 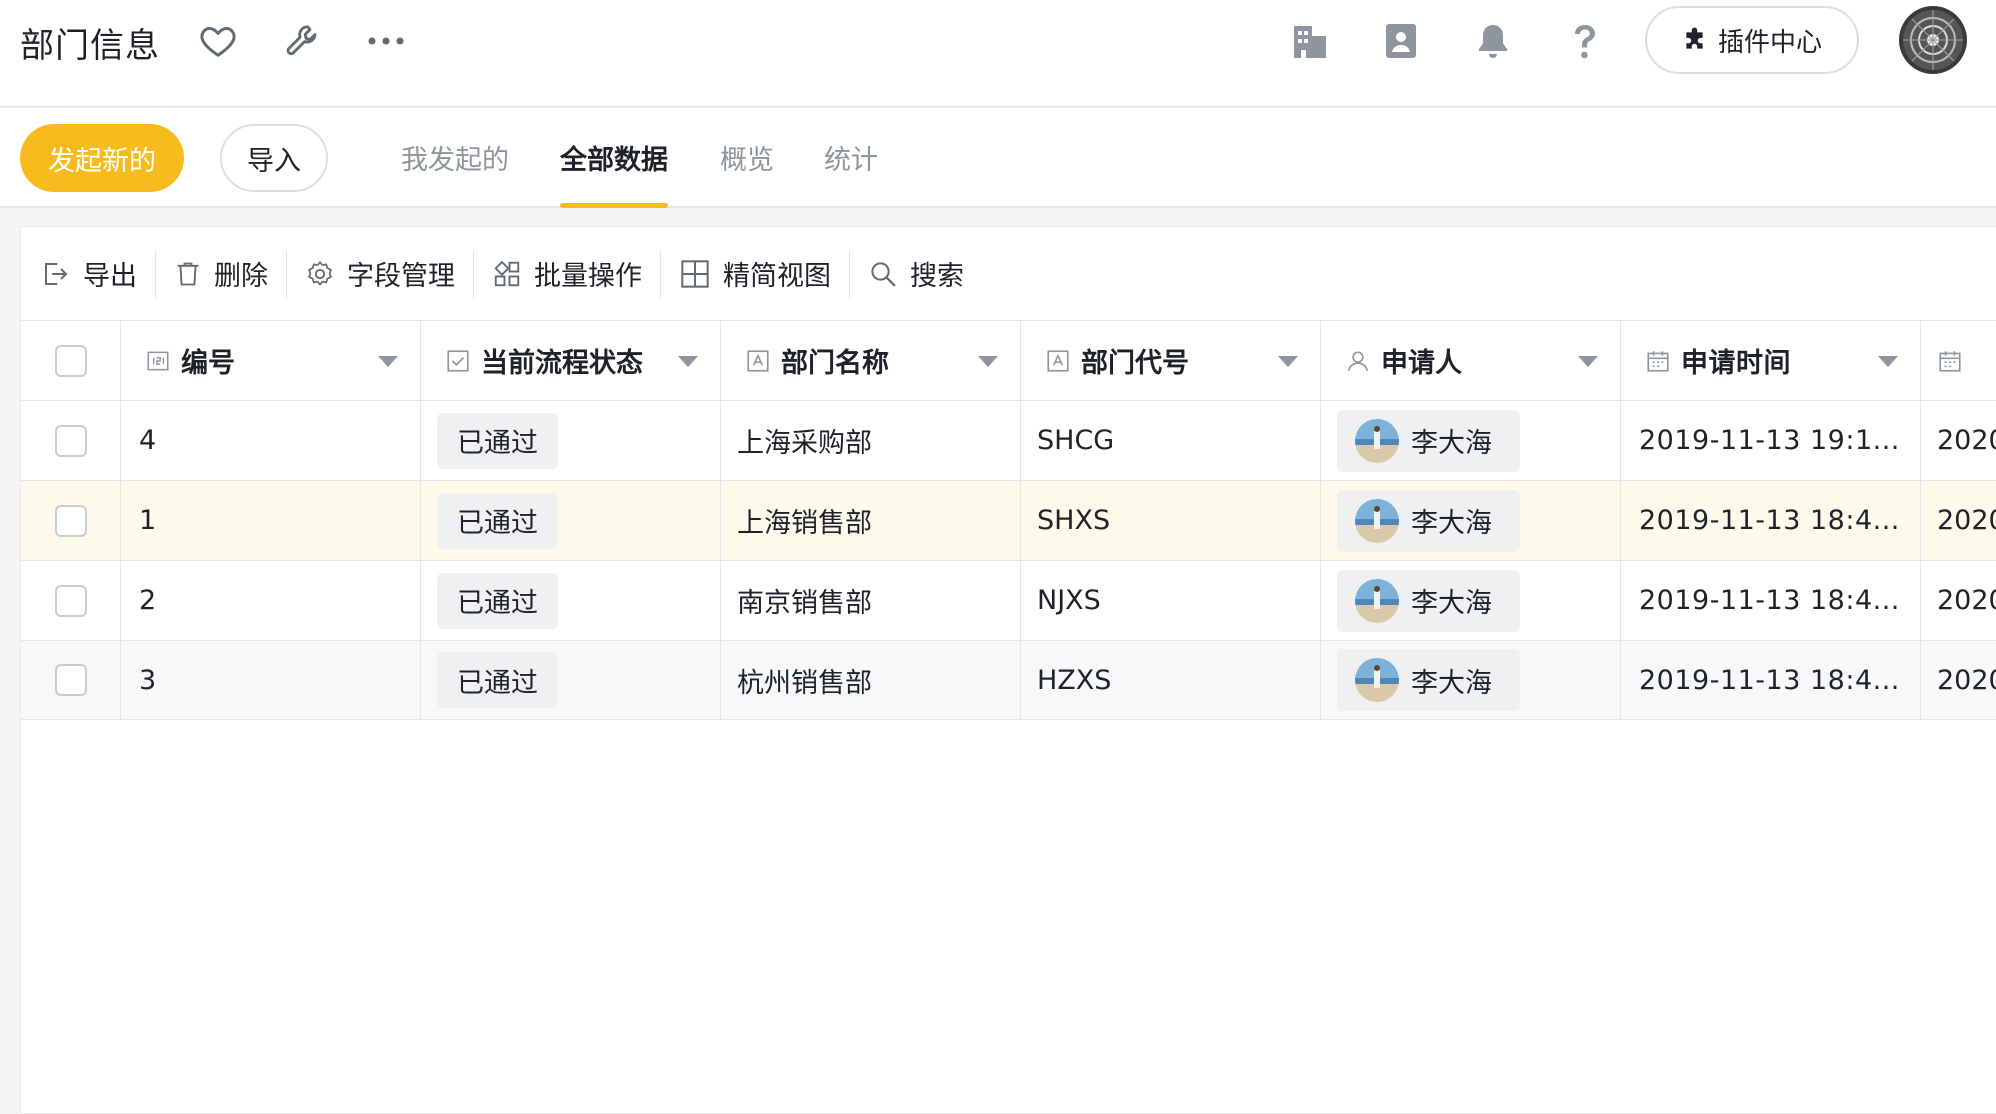 What do you see at coordinates (1752, 40) in the screenshot?
I see `plugin-center-button: 插件中心` at bounding box center [1752, 40].